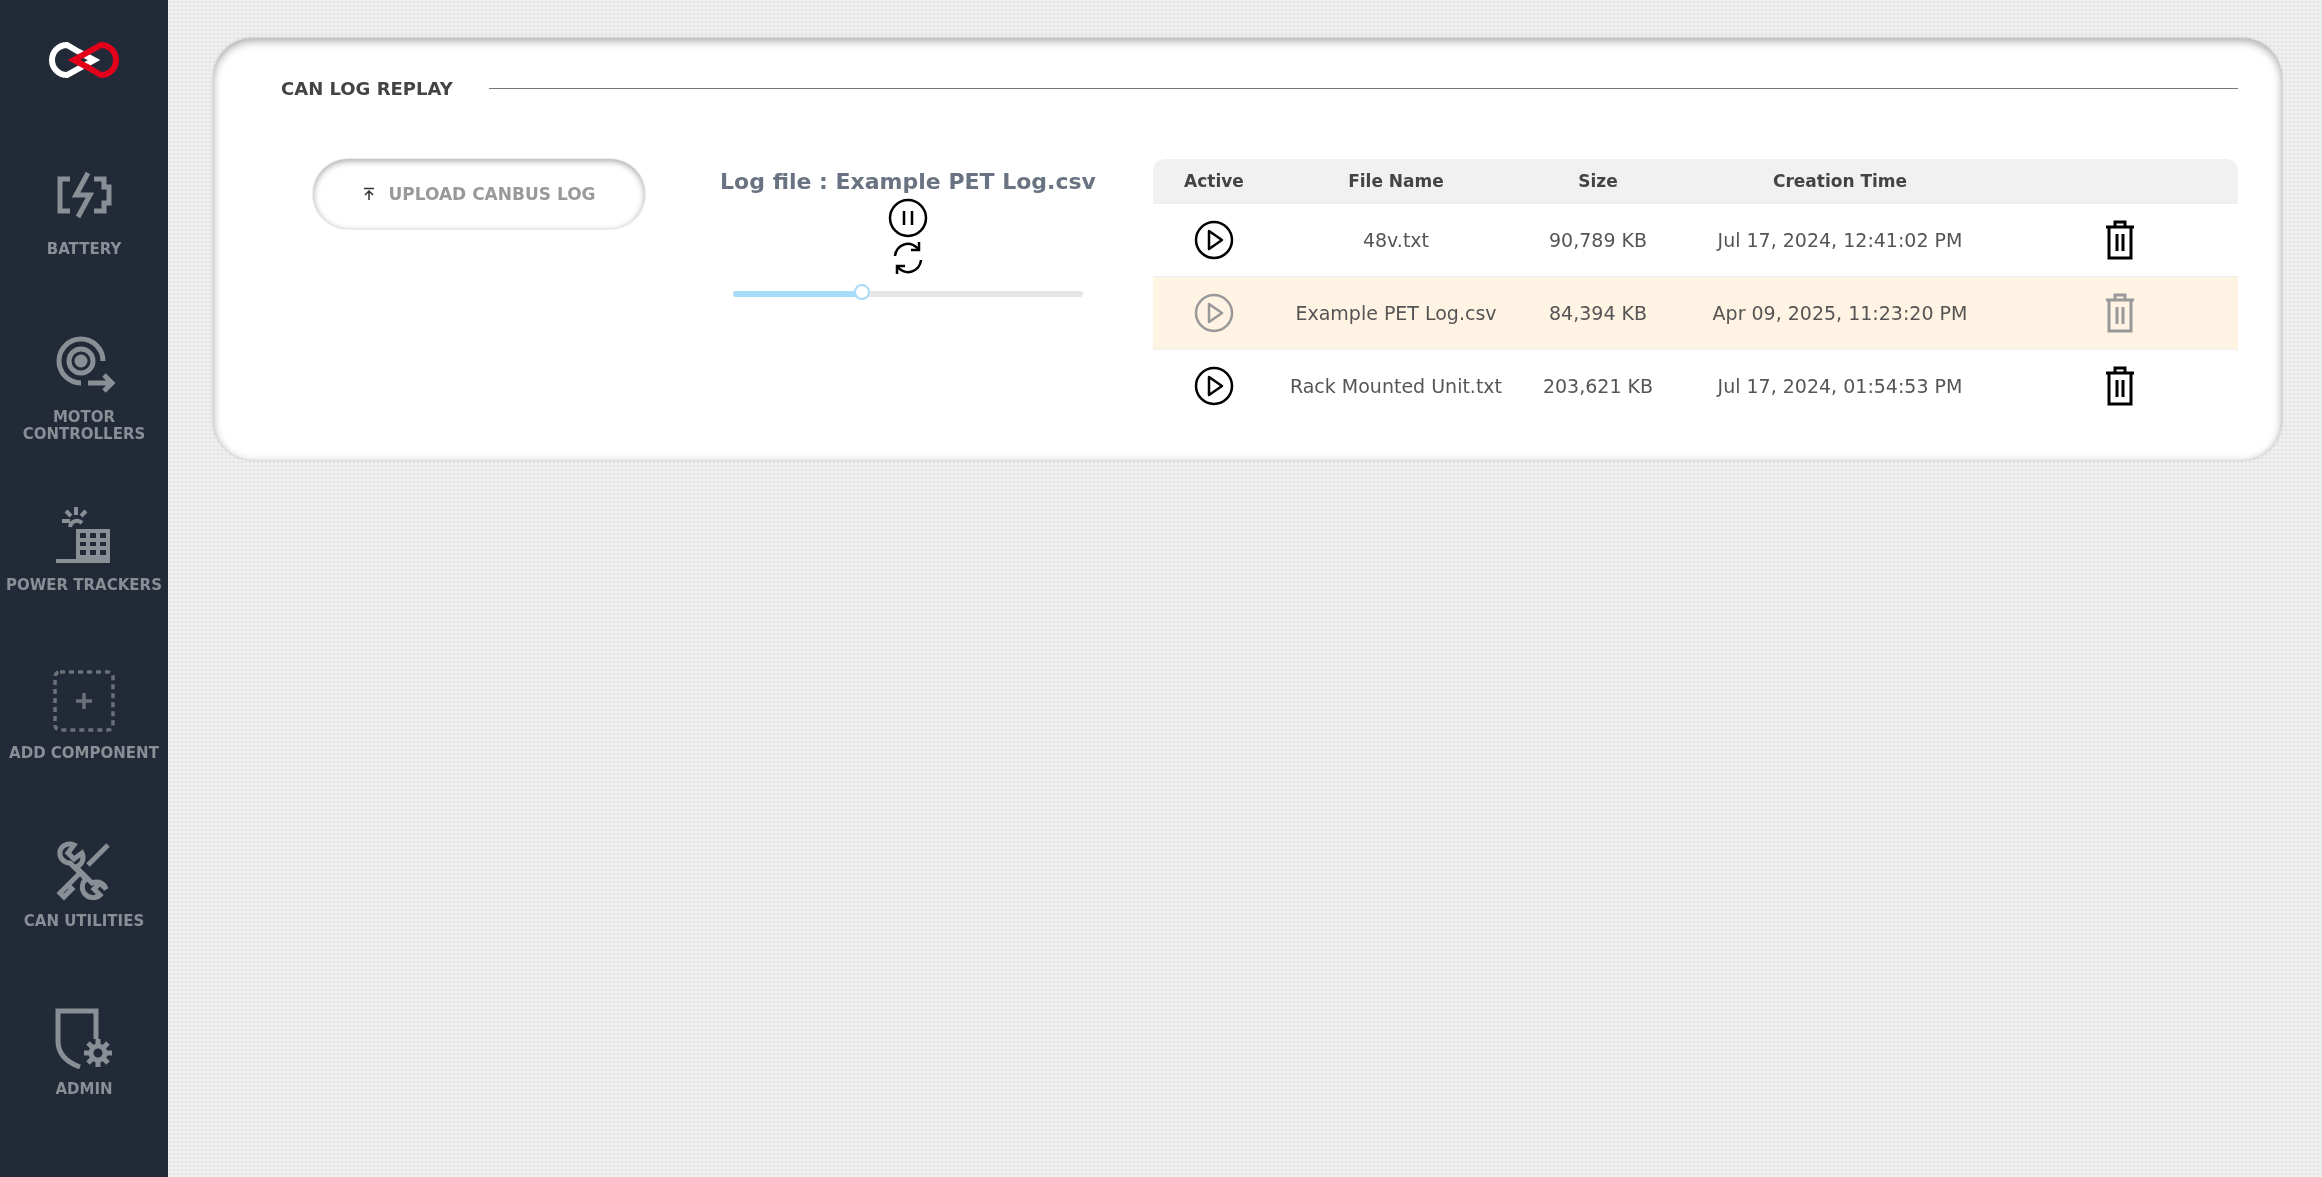 This screenshot has width=2322, height=1177. What do you see at coordinates (1695, 240) in the screenshot?
I see `table-row: 48v.txt 90,789 KB Jul 17, 2024, 12:41:02 PM` at bounding box center [1695, 240].